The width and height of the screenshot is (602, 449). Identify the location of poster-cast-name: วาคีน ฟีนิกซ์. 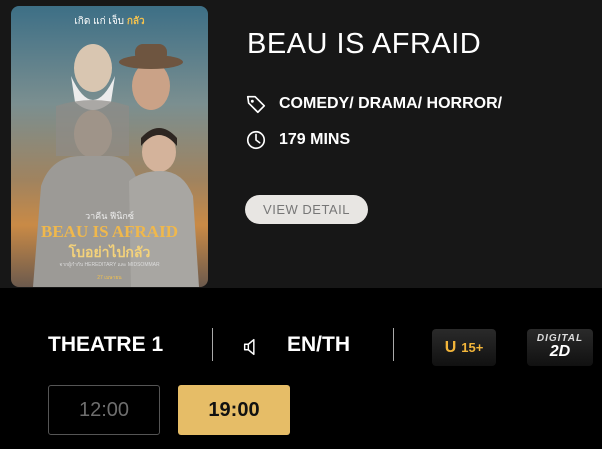
(109, 216).